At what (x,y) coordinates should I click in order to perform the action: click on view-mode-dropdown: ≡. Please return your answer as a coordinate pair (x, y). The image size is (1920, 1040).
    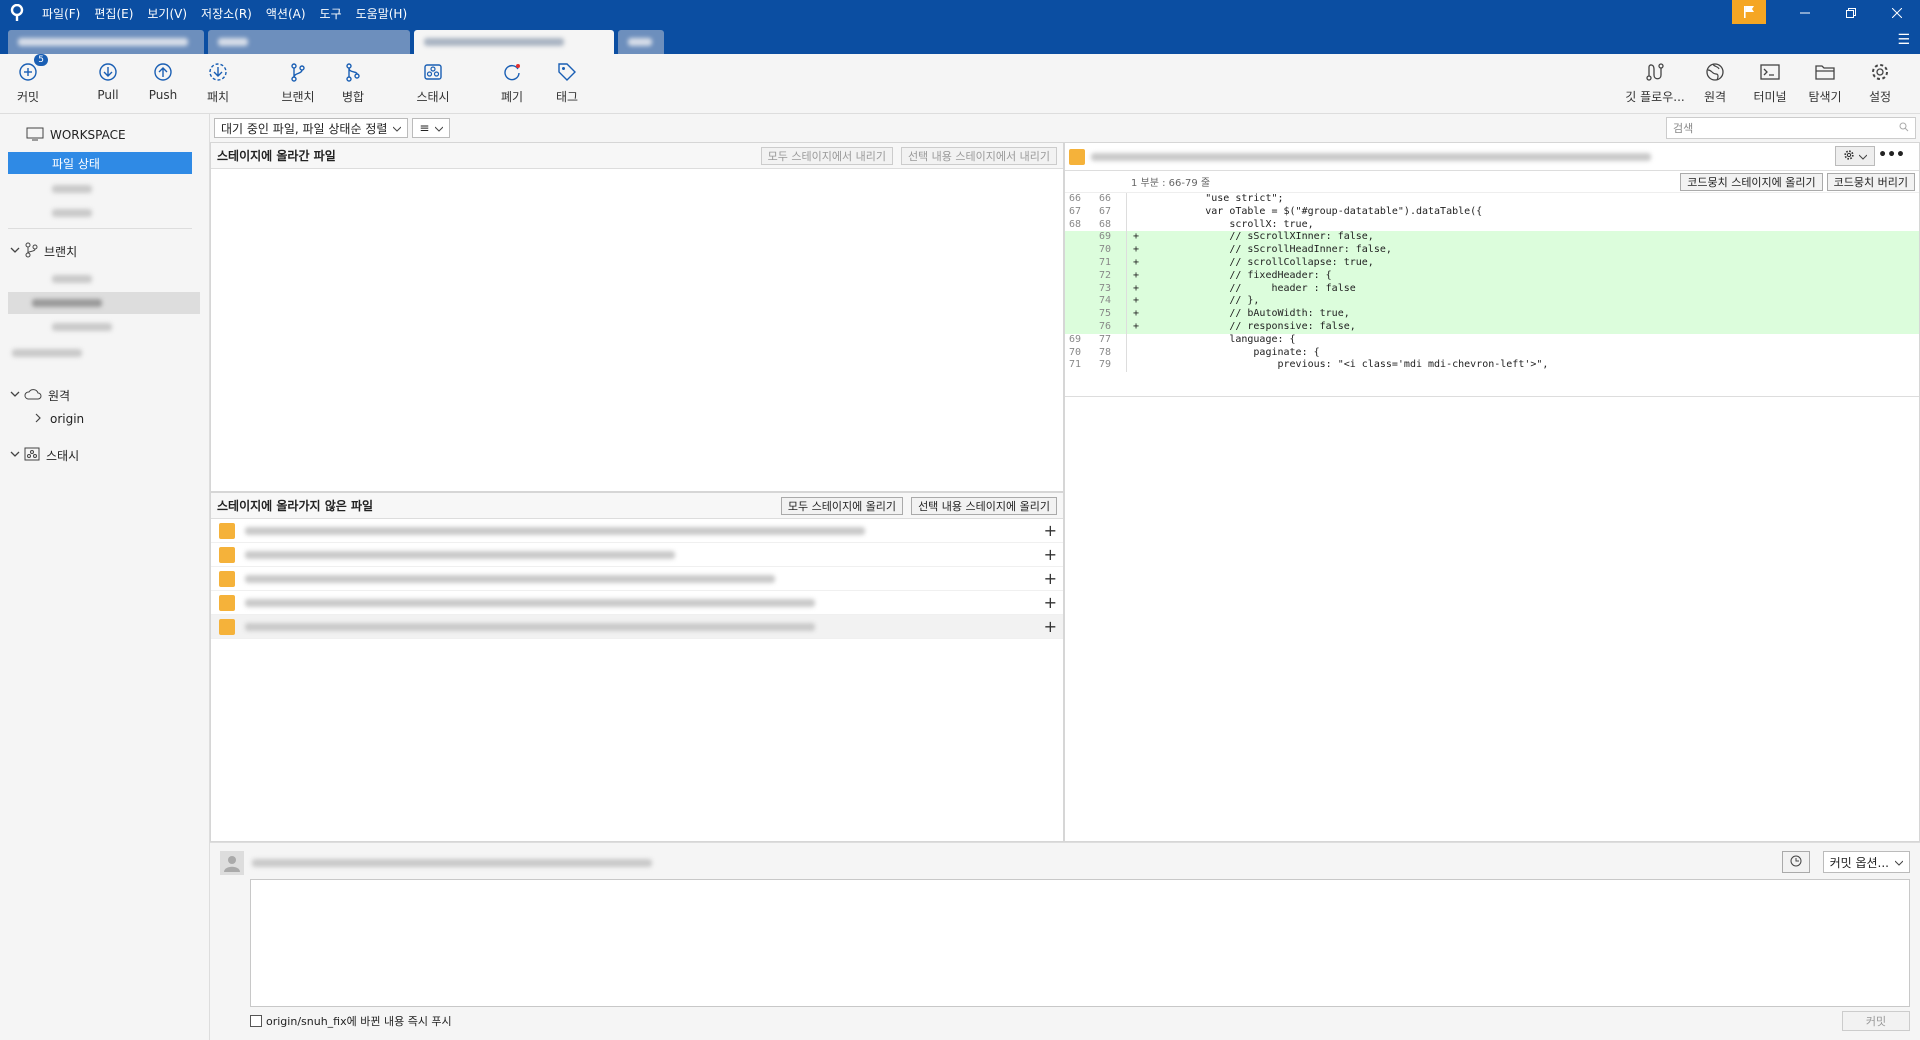
    Looking at the image, I should click on (431, 128).